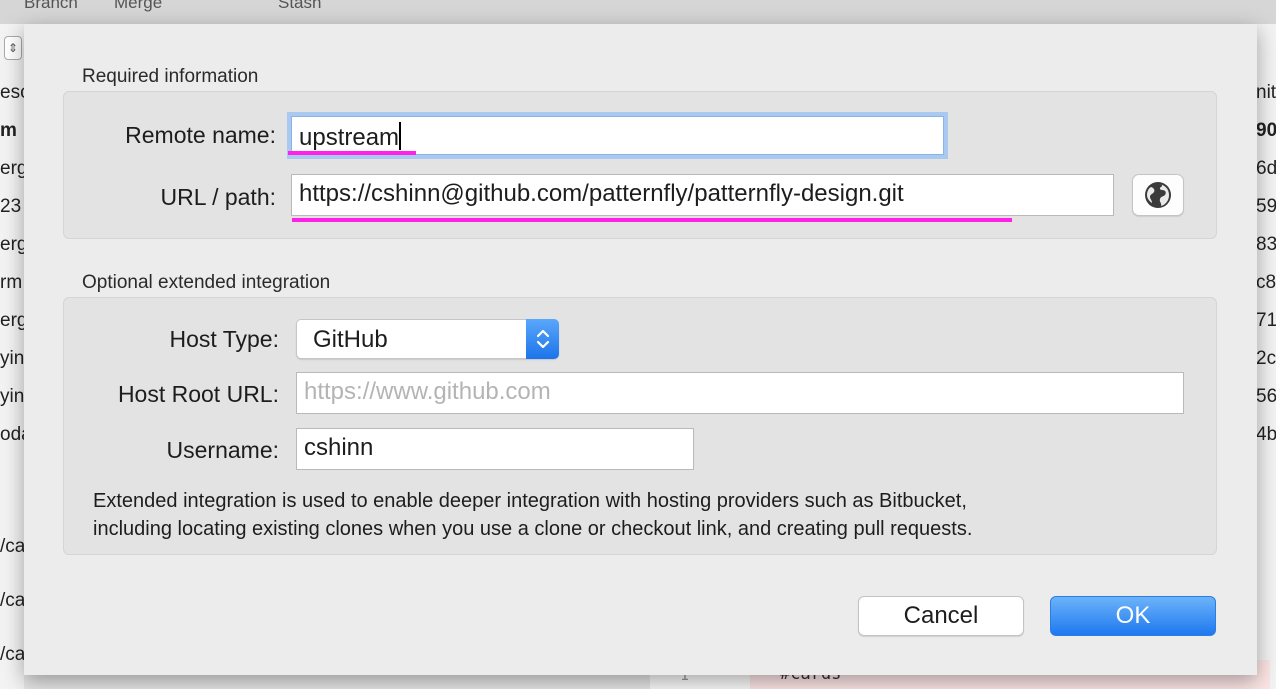 This screenshot has height=689, width=1276. What do you see at coordinates (13, 48) in the screenshot?
I see `background-stepper: ⇕` at bounding box center [13, 48].